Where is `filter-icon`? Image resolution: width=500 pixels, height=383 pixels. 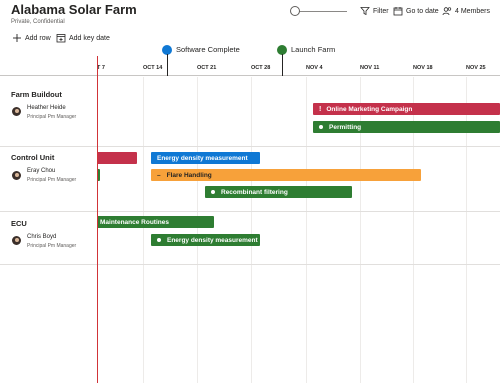 filter-icon is located at coordinates (365, 11).